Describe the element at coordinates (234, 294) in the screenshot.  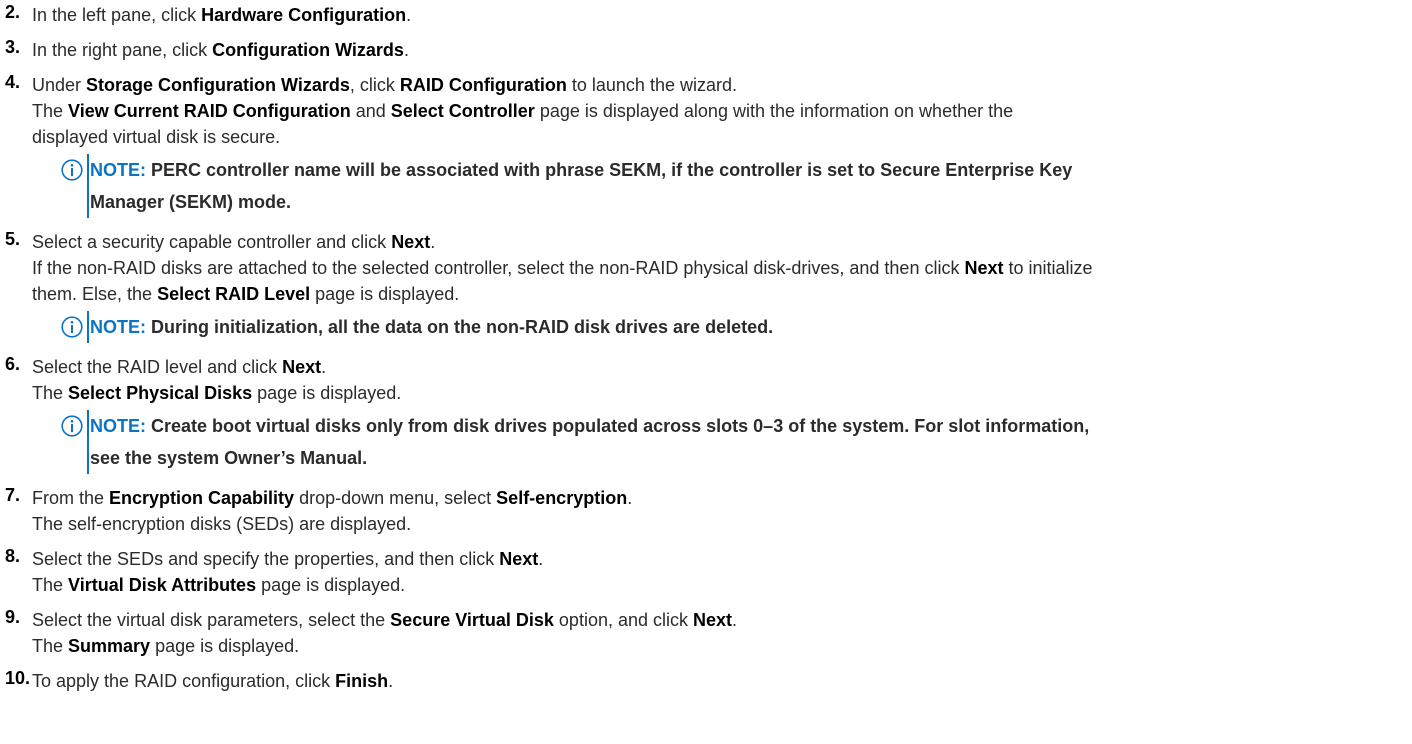
I see `ui-term: Select RAID Level` at that location.